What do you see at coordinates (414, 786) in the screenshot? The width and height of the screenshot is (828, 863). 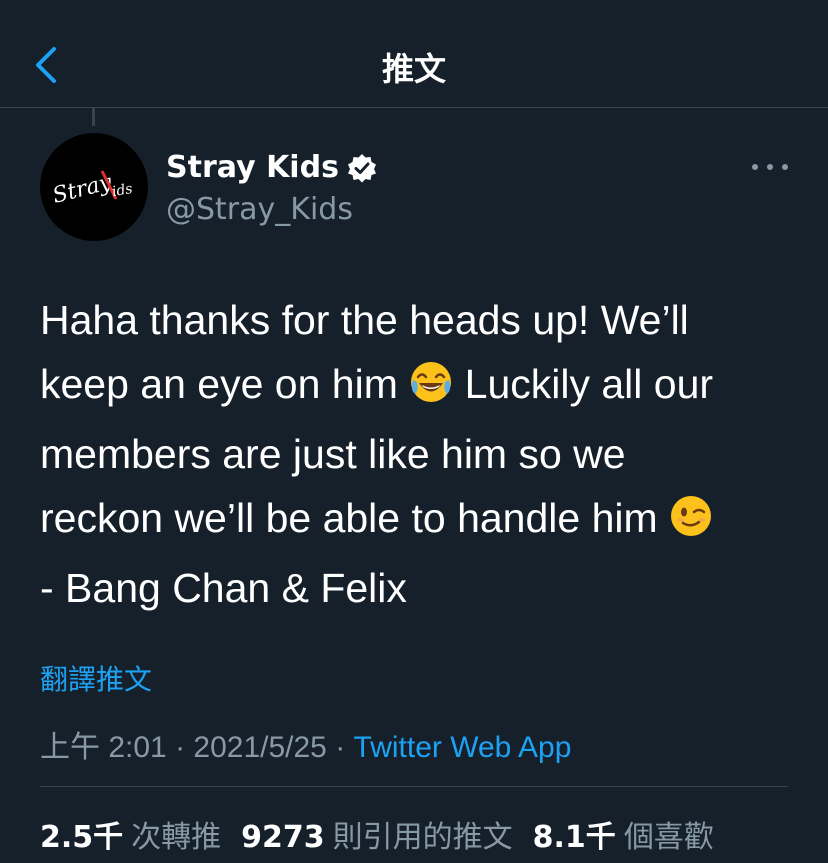 I see `divider` at bounding box center [414, 786].